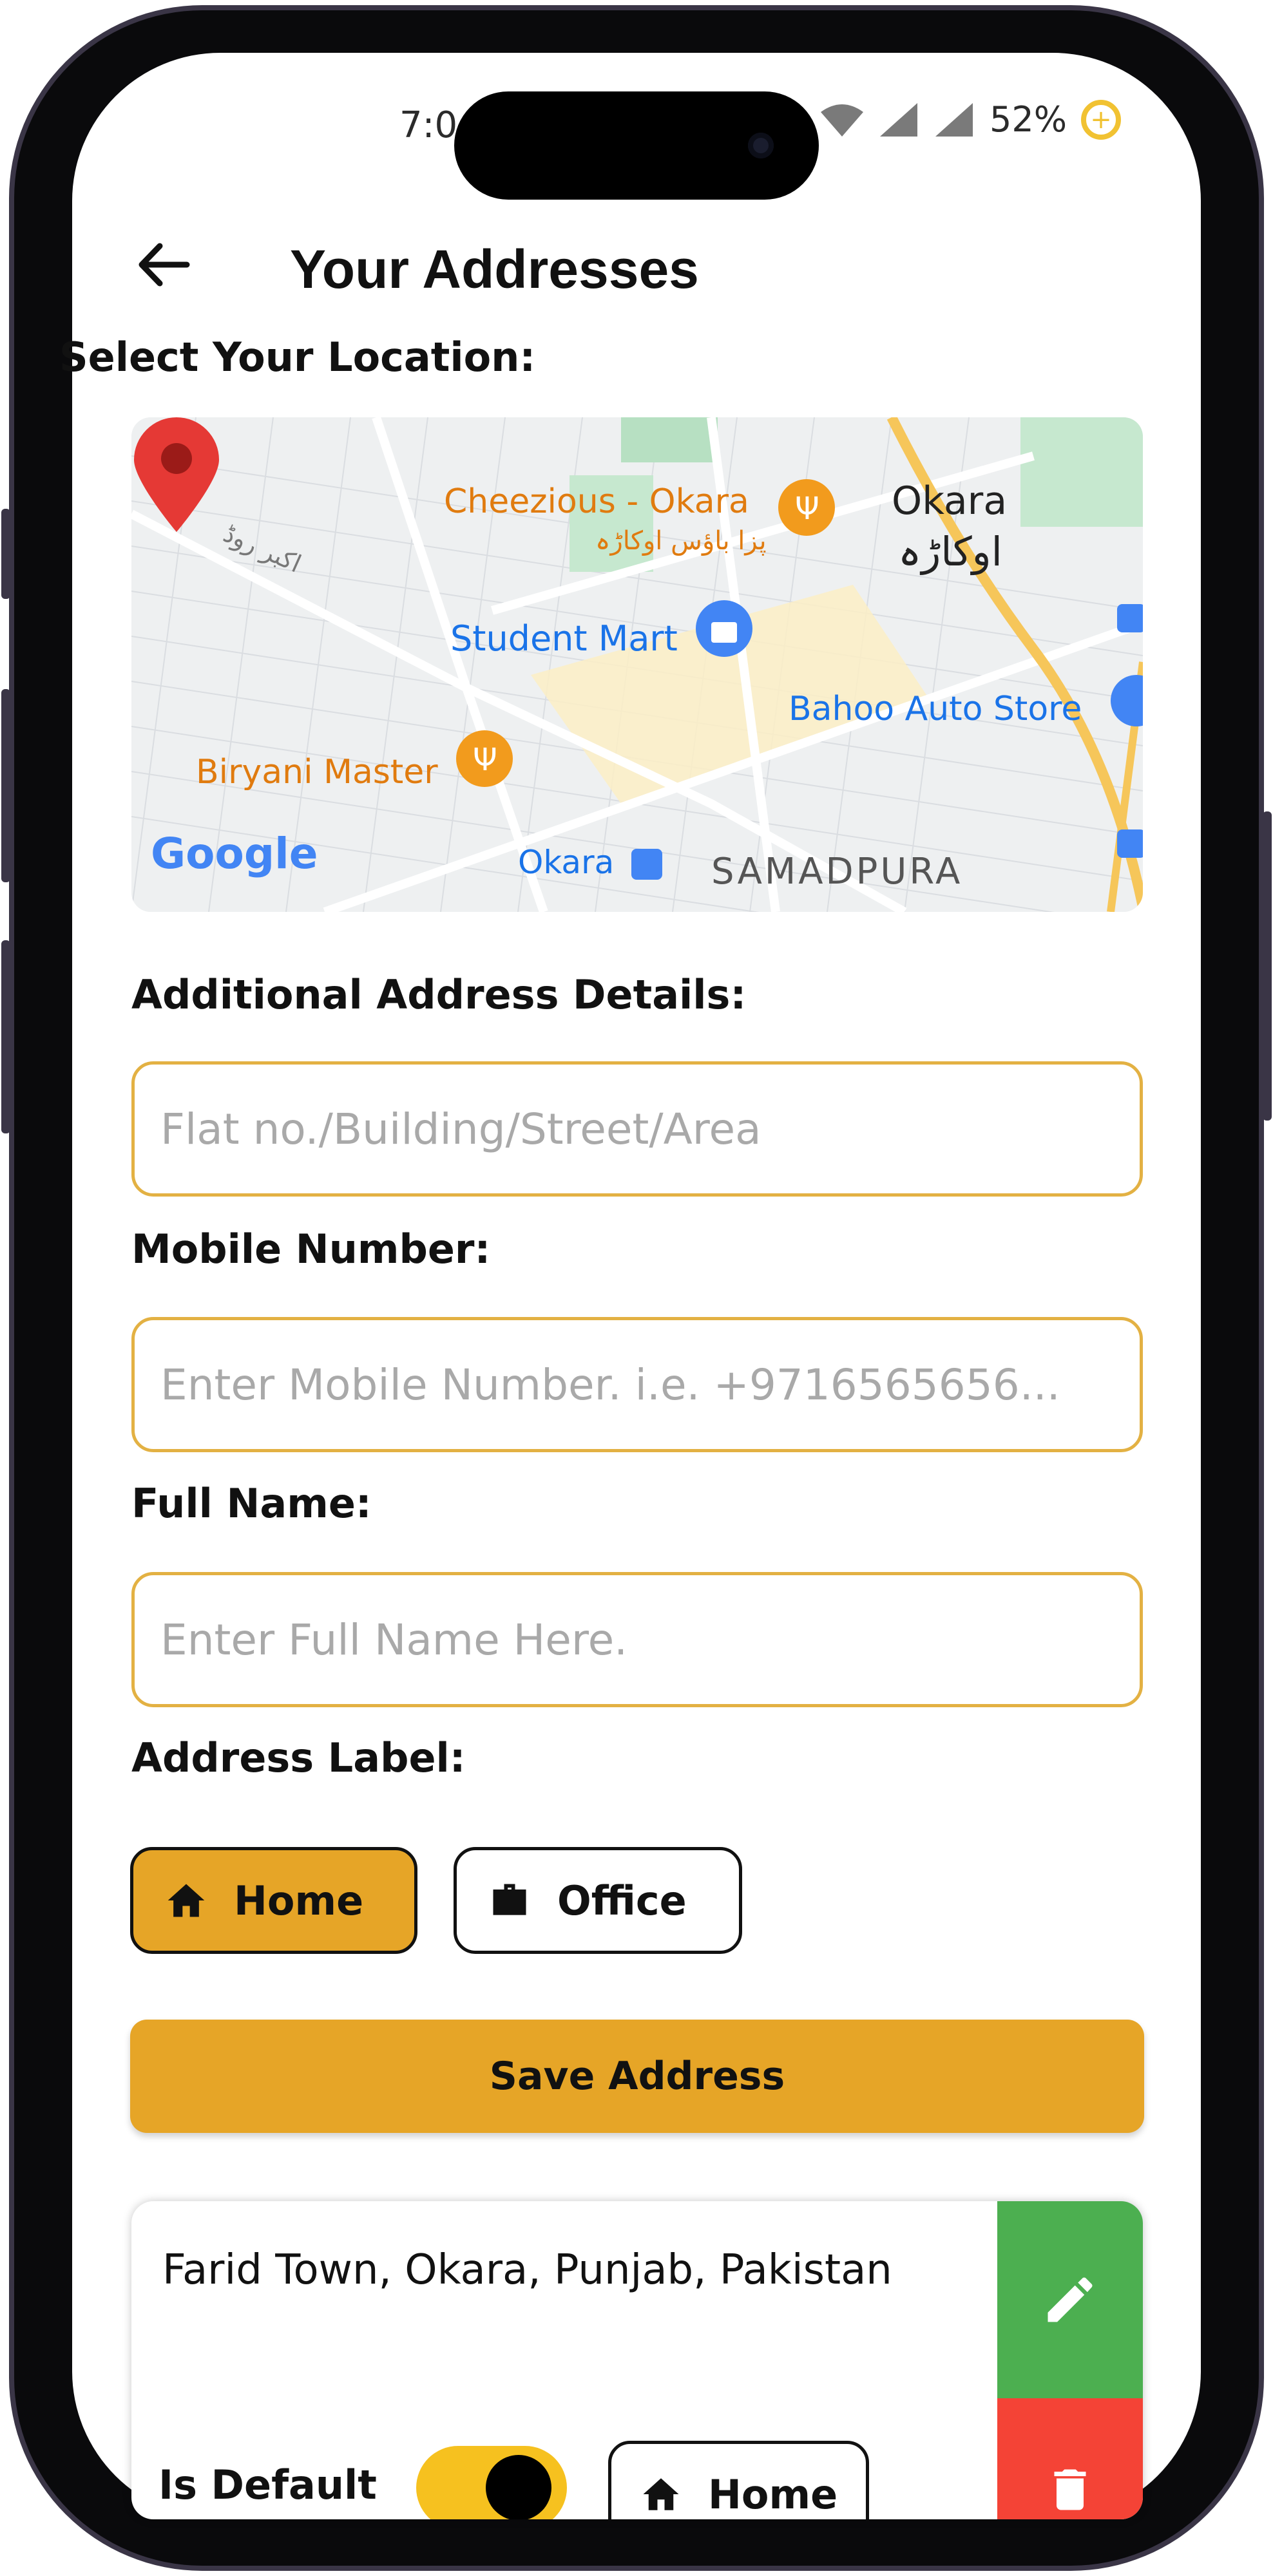  I want to click on saved-address-label-chip: Home, so click(739, 2480).